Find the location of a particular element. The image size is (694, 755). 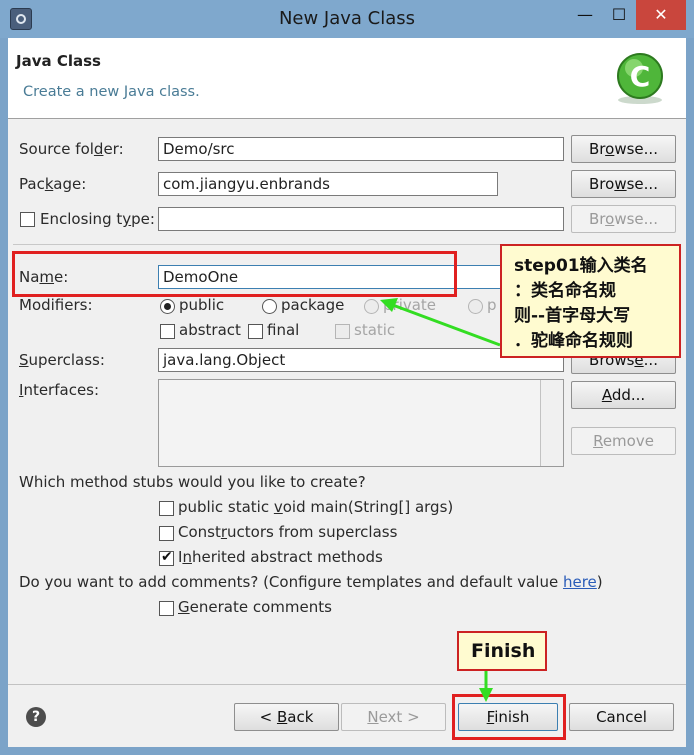

annotation-arrows is located at coordinates (440, 500).